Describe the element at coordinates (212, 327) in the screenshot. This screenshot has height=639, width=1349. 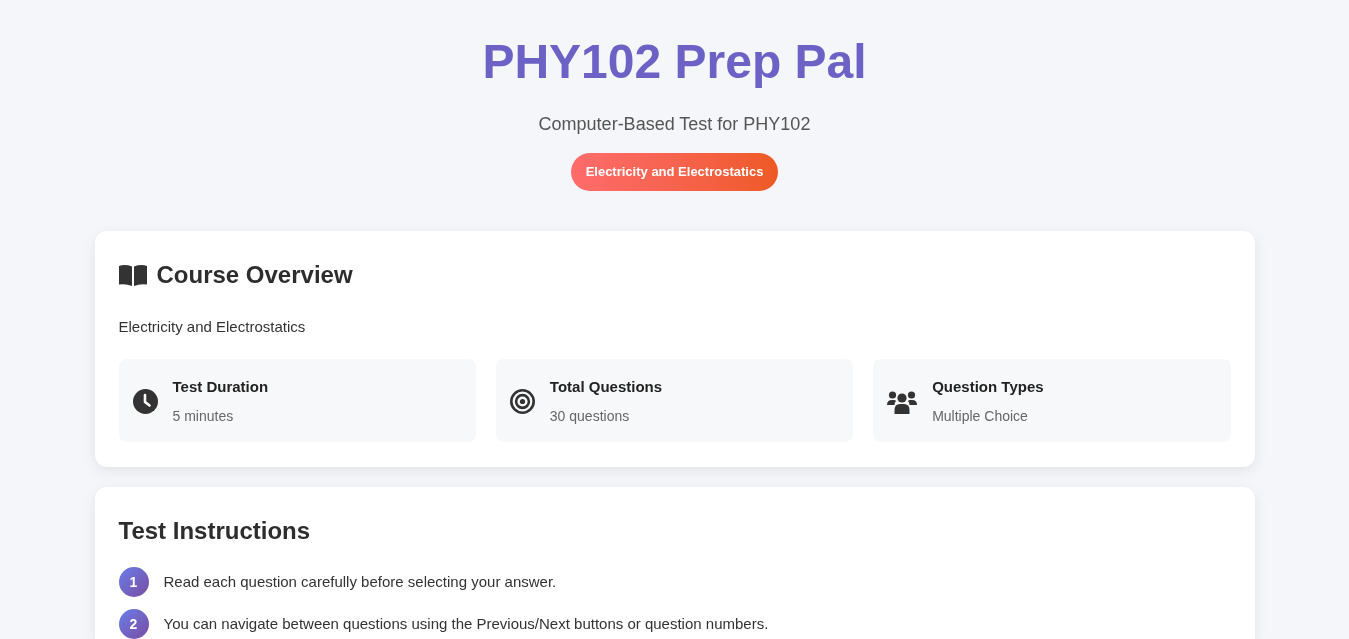
I see `course-description: Electricity and Electrostatics` at that location.